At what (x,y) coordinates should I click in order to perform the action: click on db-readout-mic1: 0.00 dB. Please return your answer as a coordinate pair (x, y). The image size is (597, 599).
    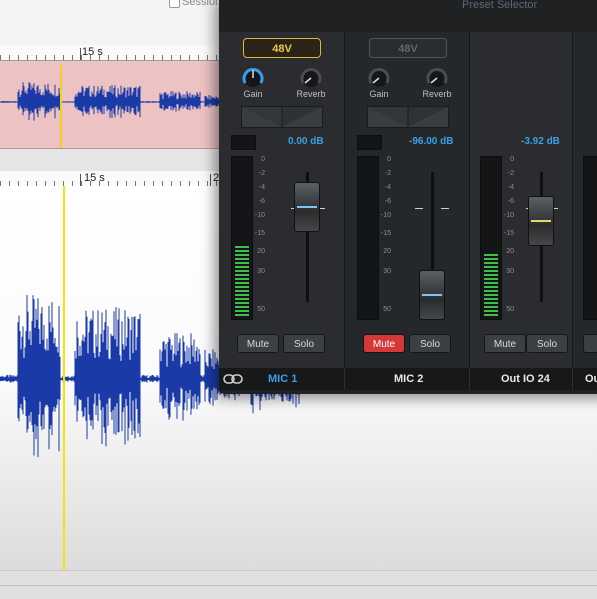
    Looking at the image, I should click on (306, 141).